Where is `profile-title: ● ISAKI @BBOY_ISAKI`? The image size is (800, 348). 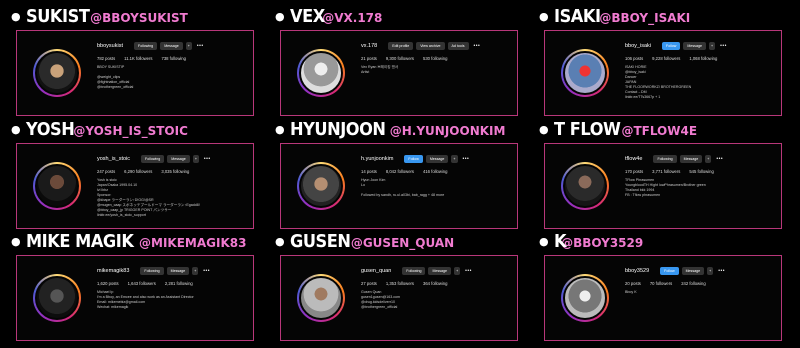
profile-title: ● ISAKI @BBOY_ISAKI is located at coordinates (614, 17).